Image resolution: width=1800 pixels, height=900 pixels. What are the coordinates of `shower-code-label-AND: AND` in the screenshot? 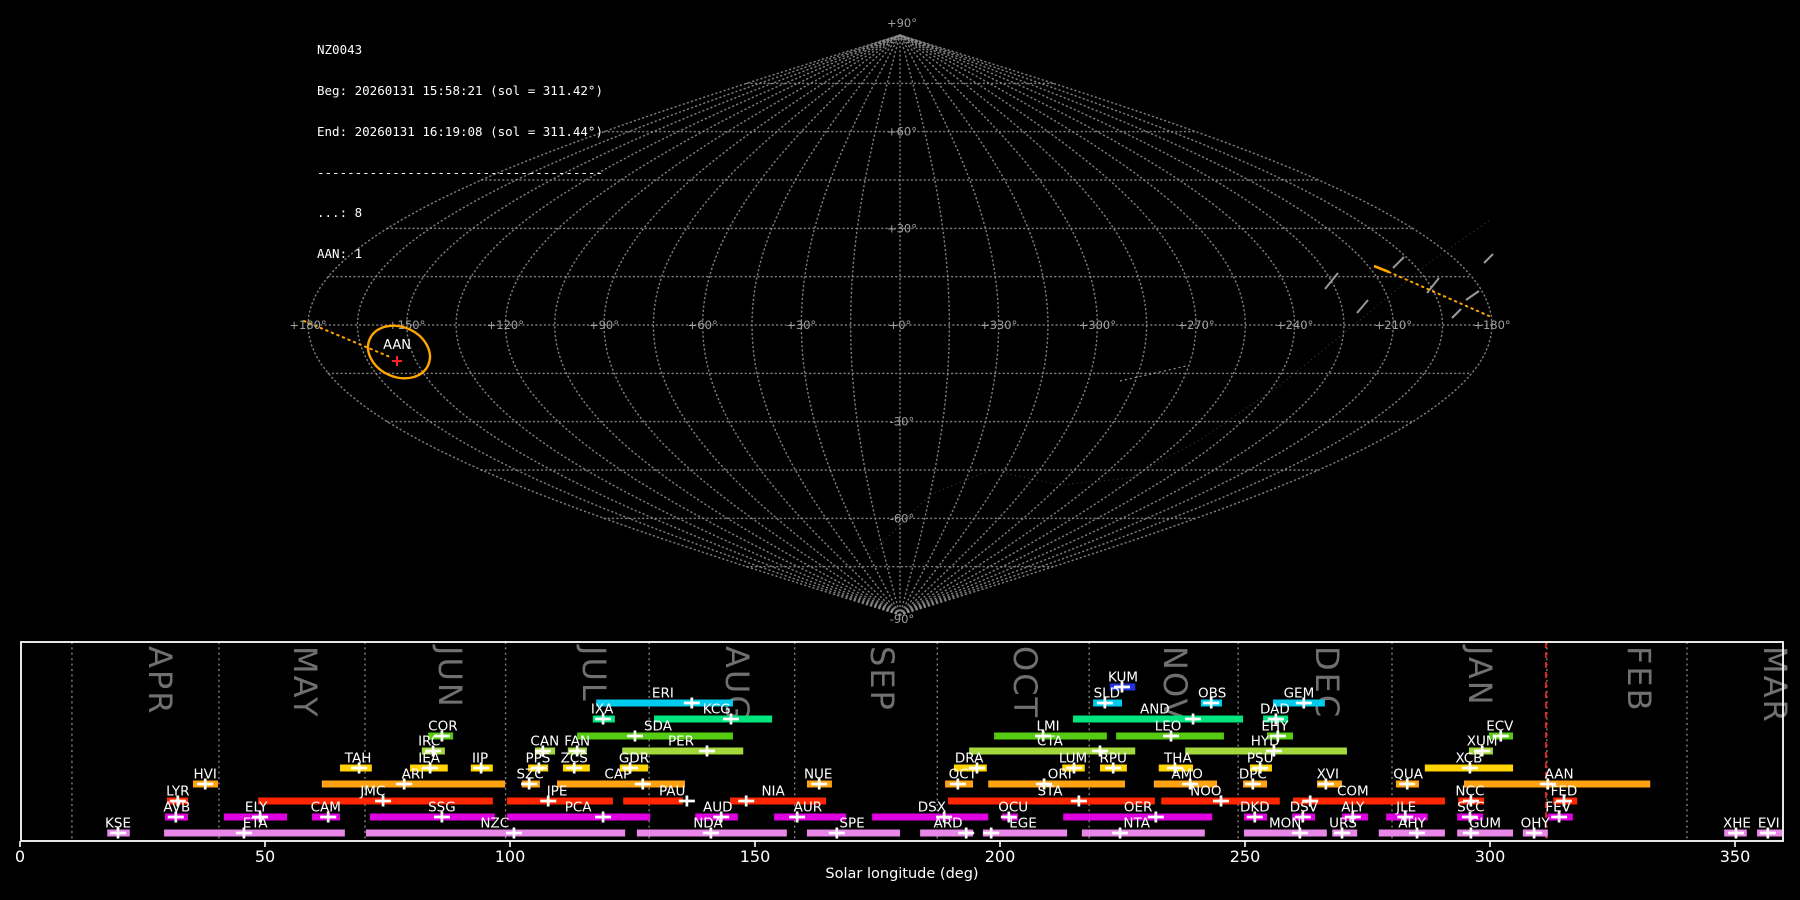 It's located at (1155, 710).